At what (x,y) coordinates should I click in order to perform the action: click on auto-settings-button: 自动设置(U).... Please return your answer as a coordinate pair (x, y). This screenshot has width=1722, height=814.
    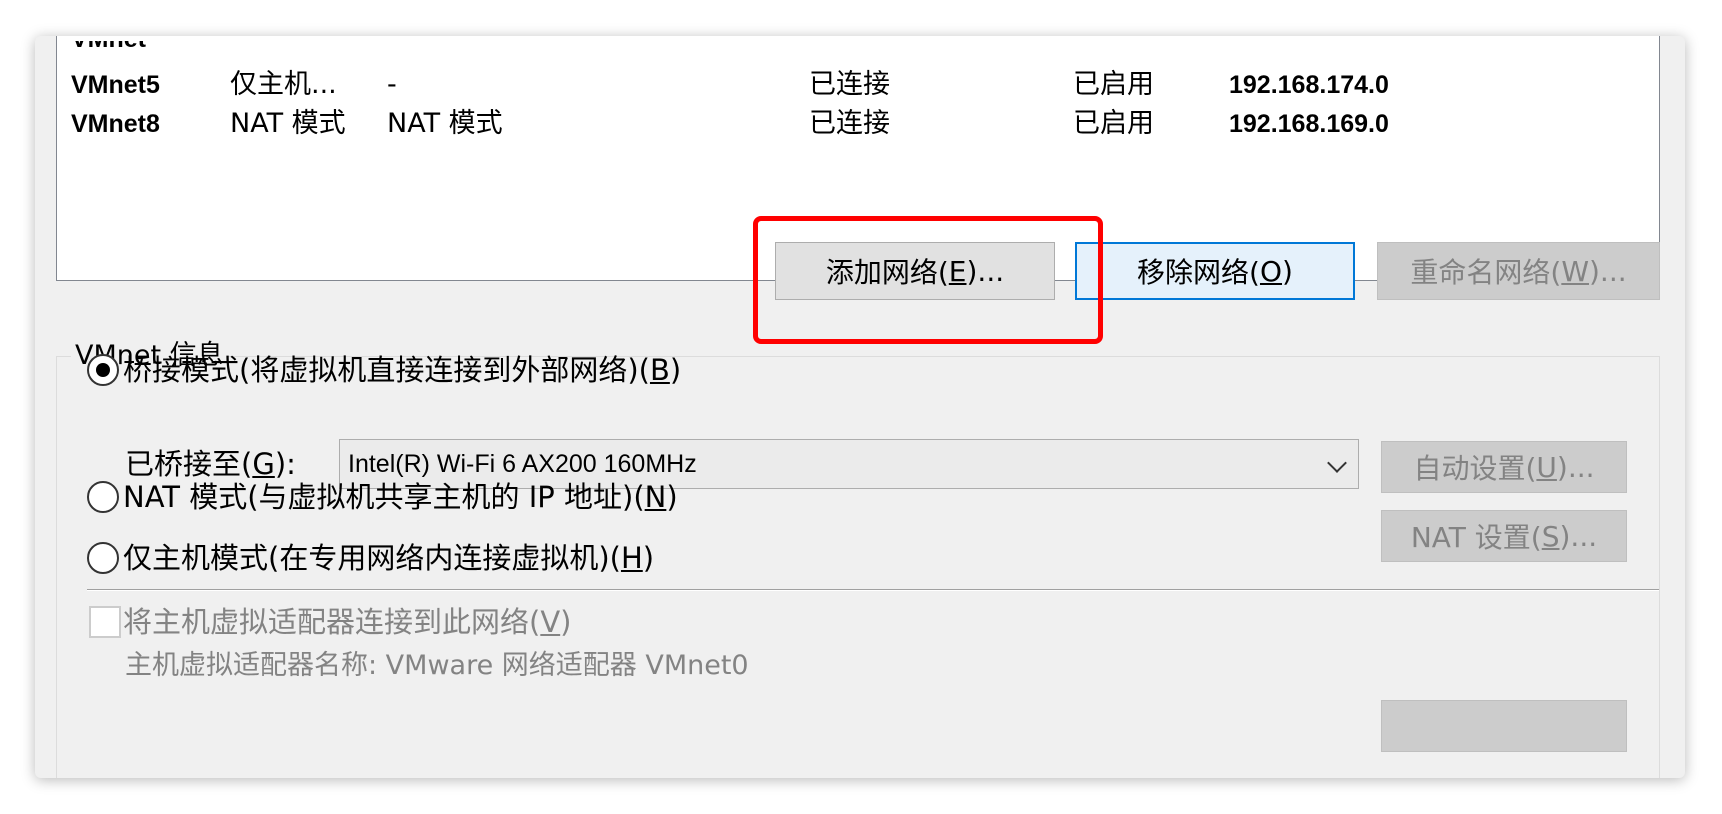
    Looking at the image, I should click on (1504, 467).